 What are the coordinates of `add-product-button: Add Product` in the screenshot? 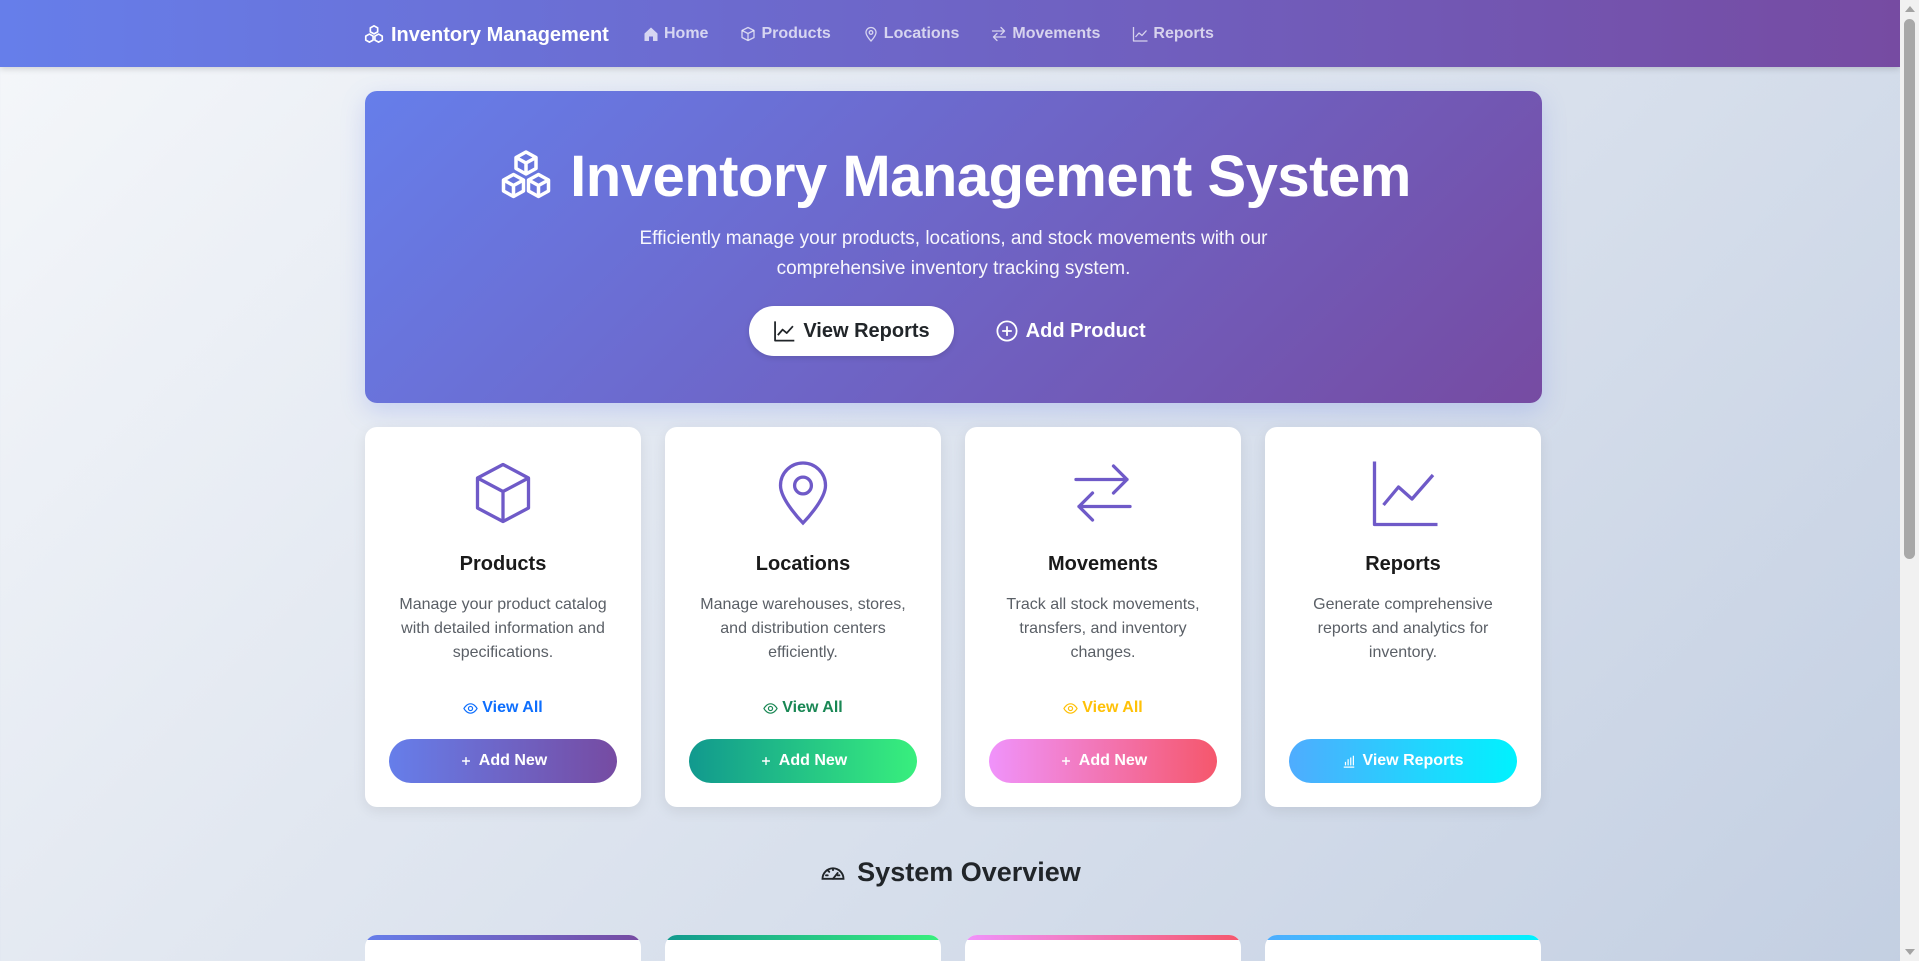 It's located at (1071, 331).